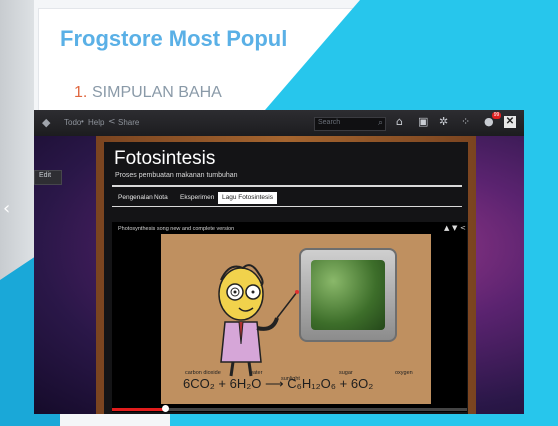  Describe the element at coordinates (404, 373) in the screenshot. I see `equation-label-oxygen: oxygen` at that location.